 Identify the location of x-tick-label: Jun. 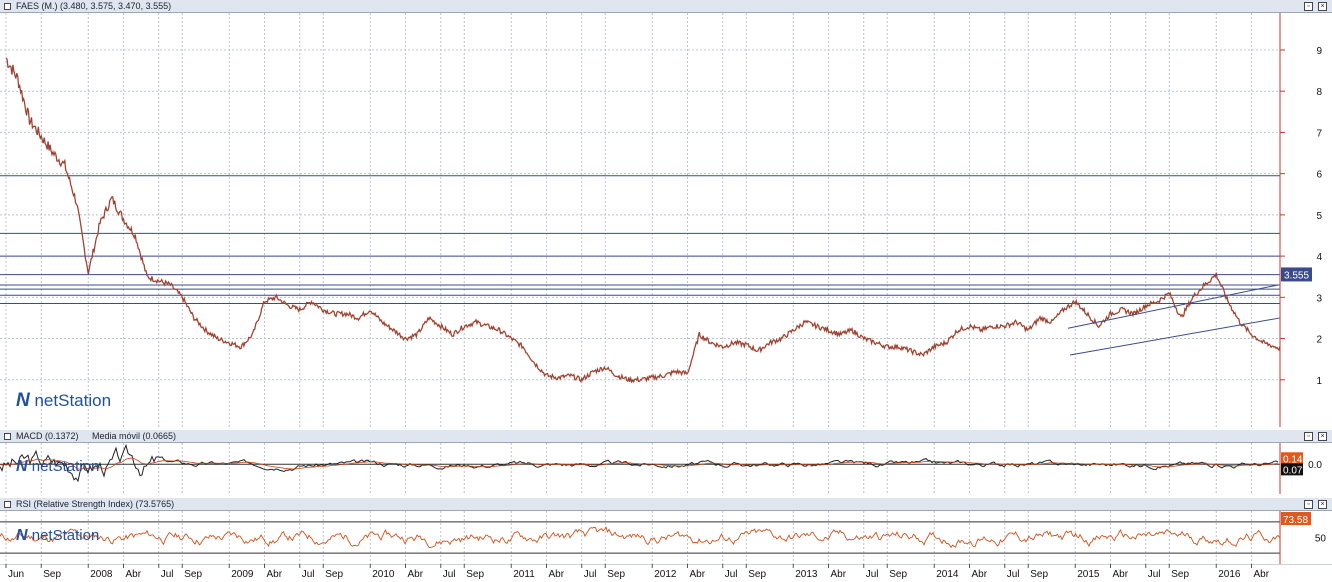
(16, 574).